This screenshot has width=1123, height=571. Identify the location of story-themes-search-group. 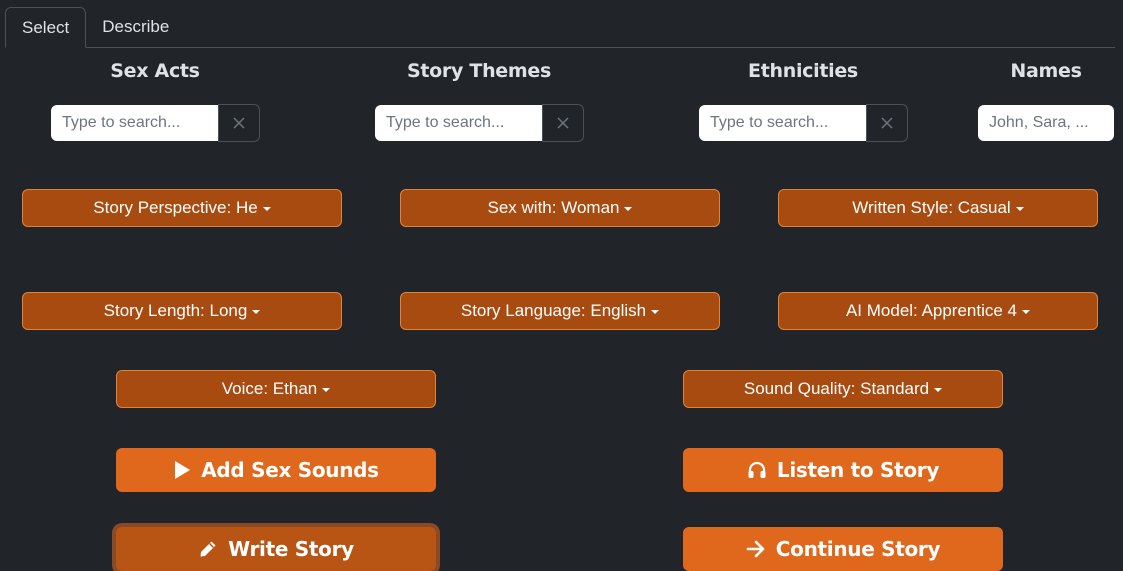
(479, 123).